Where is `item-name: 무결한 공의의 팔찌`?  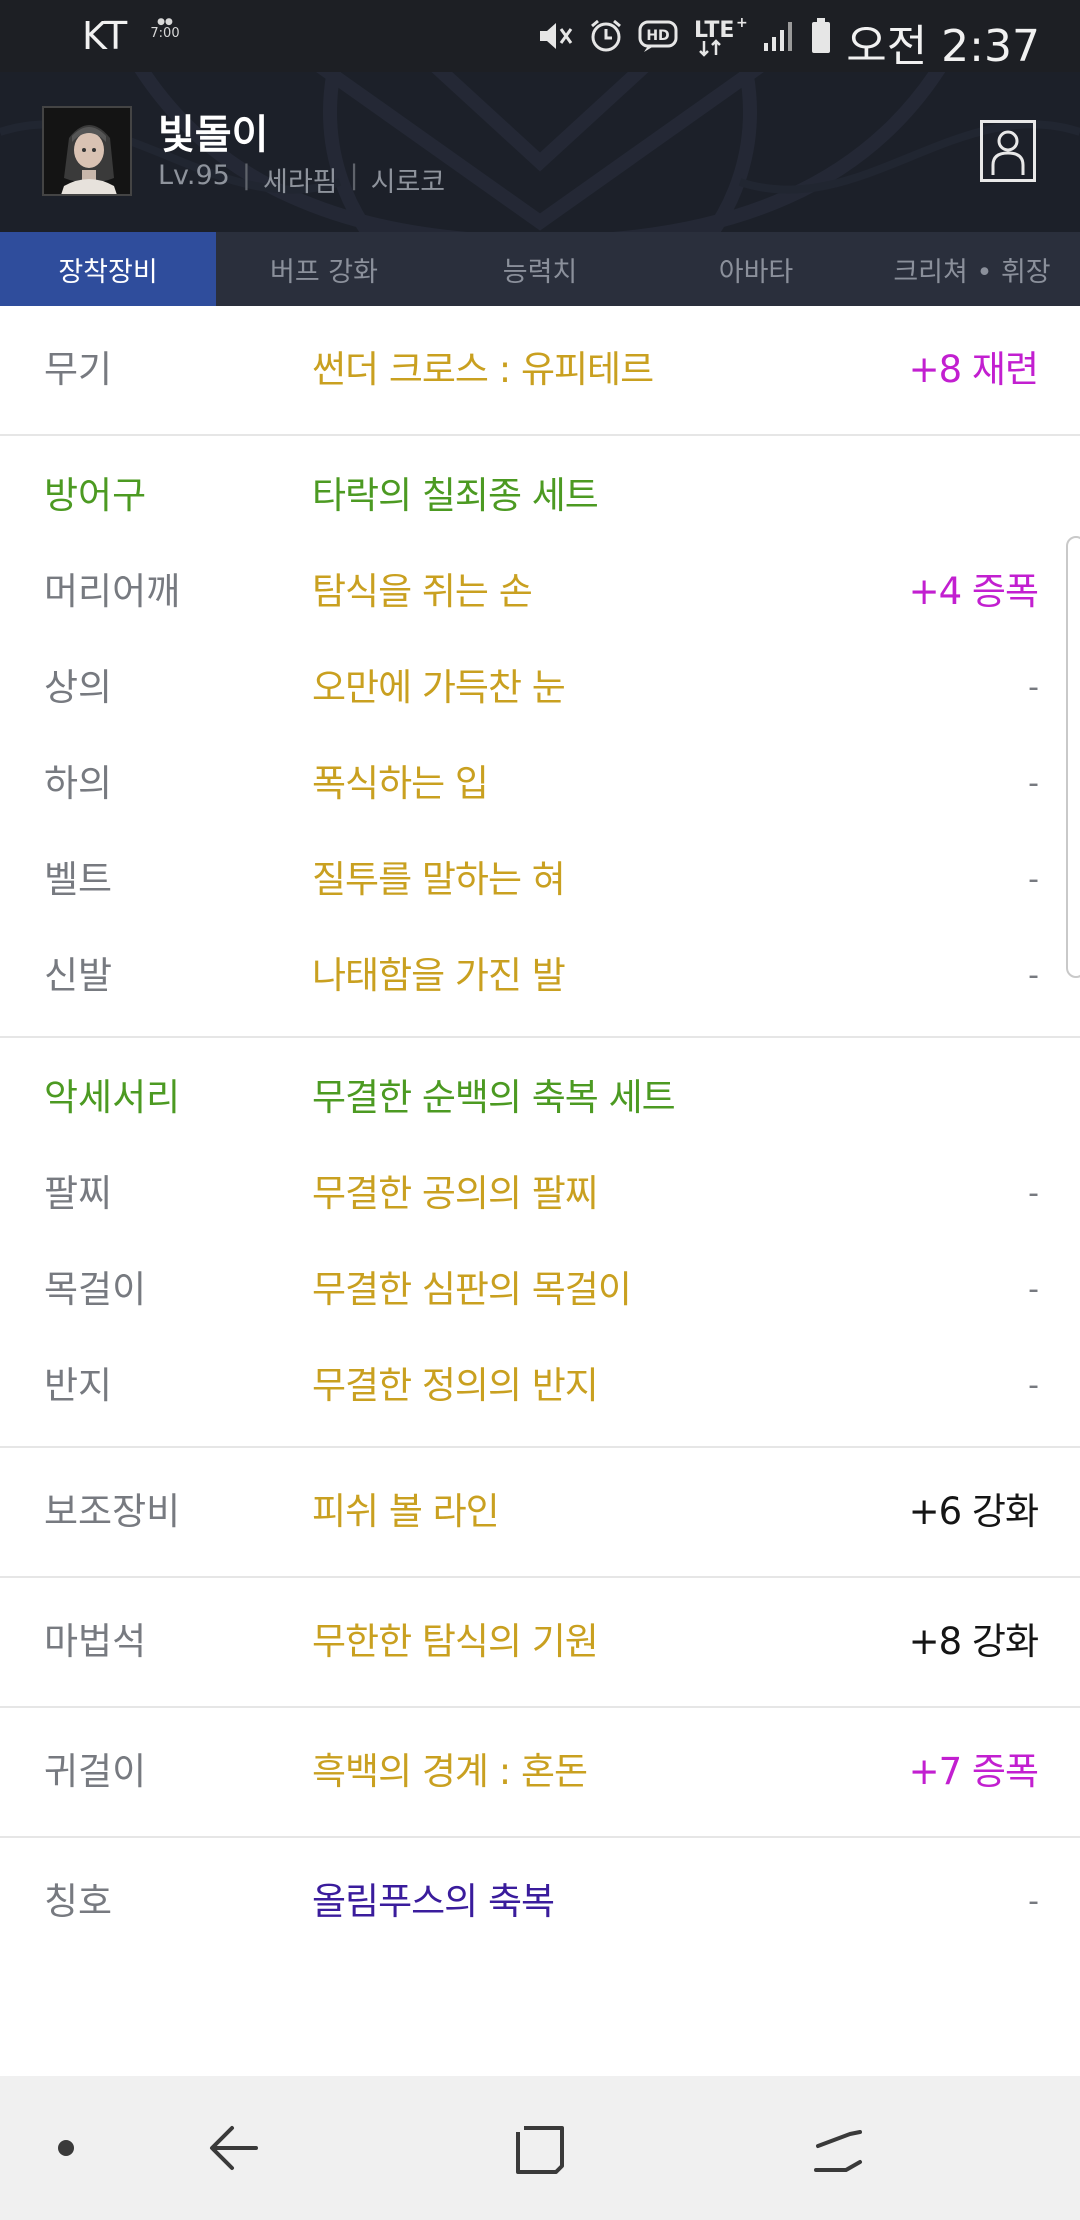
item-name: 무결한 공의의 팔찌 is located at coordinates (455, 1193).